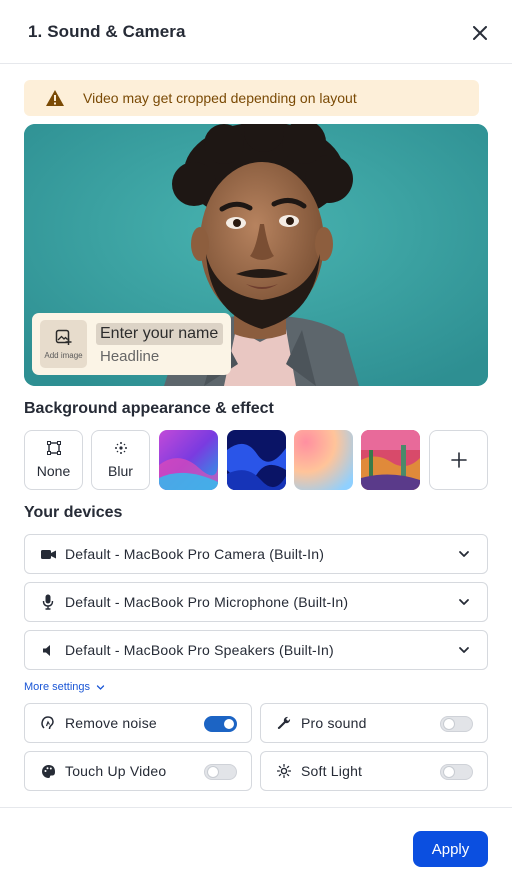 Image resolution: width=512 pixels, height=891 pixels. What do you see at coordinates (111, 723) in the screenshot?
I see `remove-noise-label: Remove noise` at bounding box center [111, 723].